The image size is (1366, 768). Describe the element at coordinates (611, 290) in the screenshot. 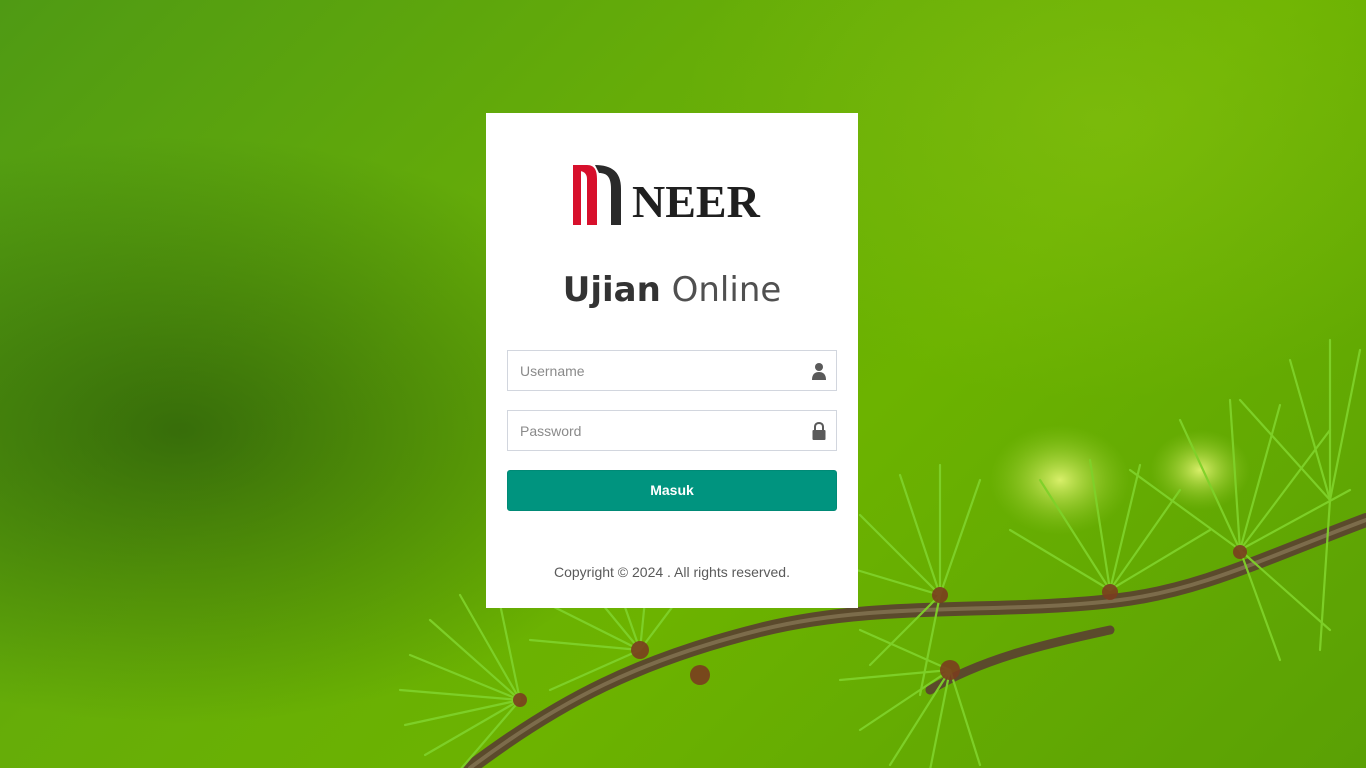

I see `title-bold: Ujian` at that location.